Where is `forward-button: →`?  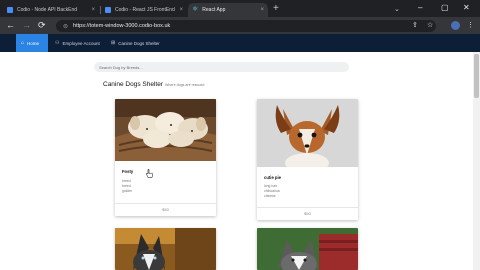
forward-button: → is located at coordinates (26, 25).